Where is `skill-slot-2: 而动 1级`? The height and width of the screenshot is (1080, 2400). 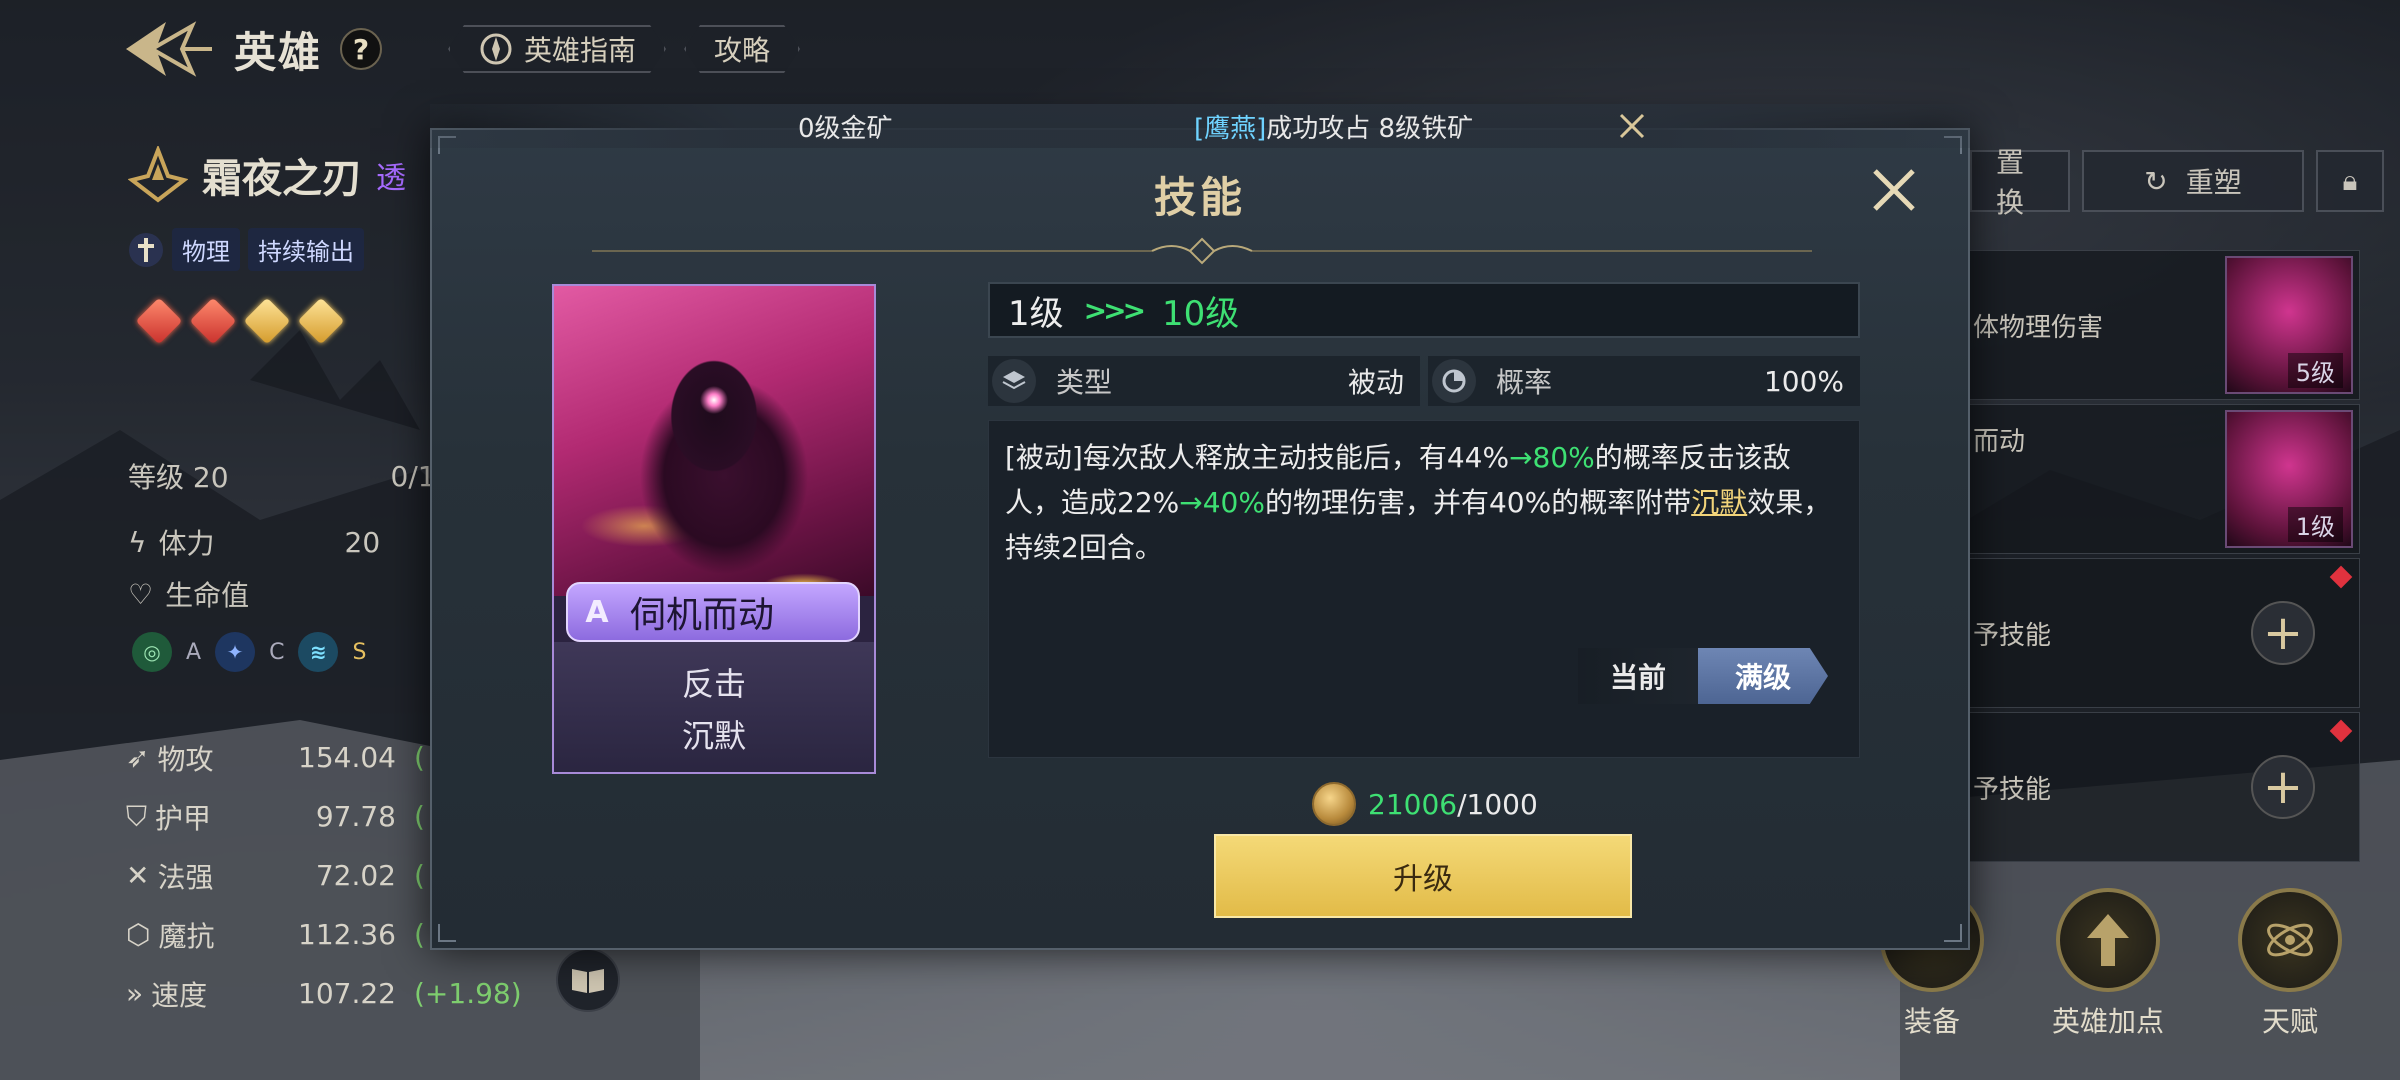
skill-slot-2: 而动 1级 is located at coordinates (2164, 479).